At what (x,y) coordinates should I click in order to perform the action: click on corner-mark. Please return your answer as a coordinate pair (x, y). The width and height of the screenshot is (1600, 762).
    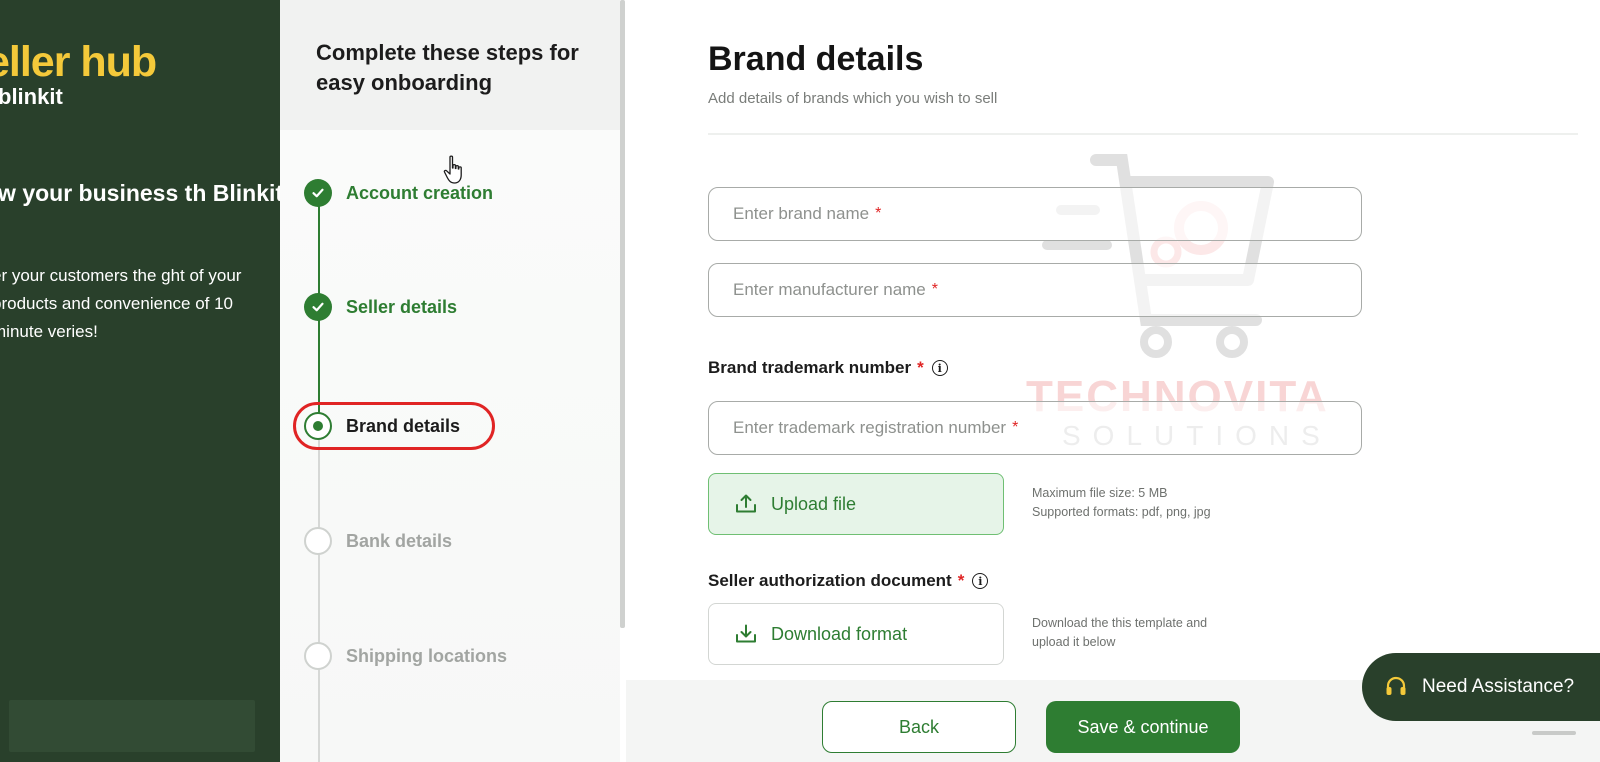
    Looking at the image, I should click on (1554, 733).